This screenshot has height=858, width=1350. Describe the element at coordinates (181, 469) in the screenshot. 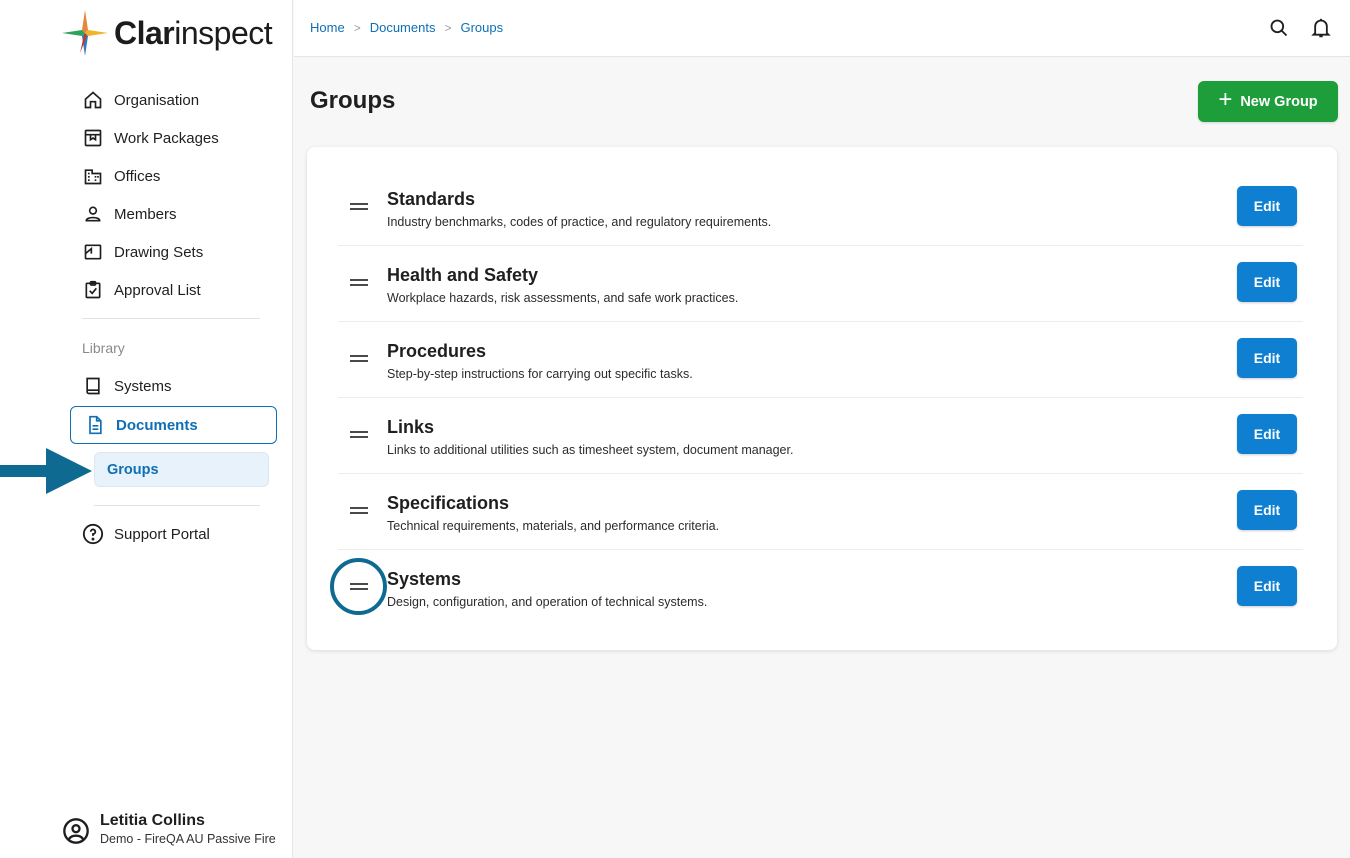

I see `nav-groups: Groups` at that location.